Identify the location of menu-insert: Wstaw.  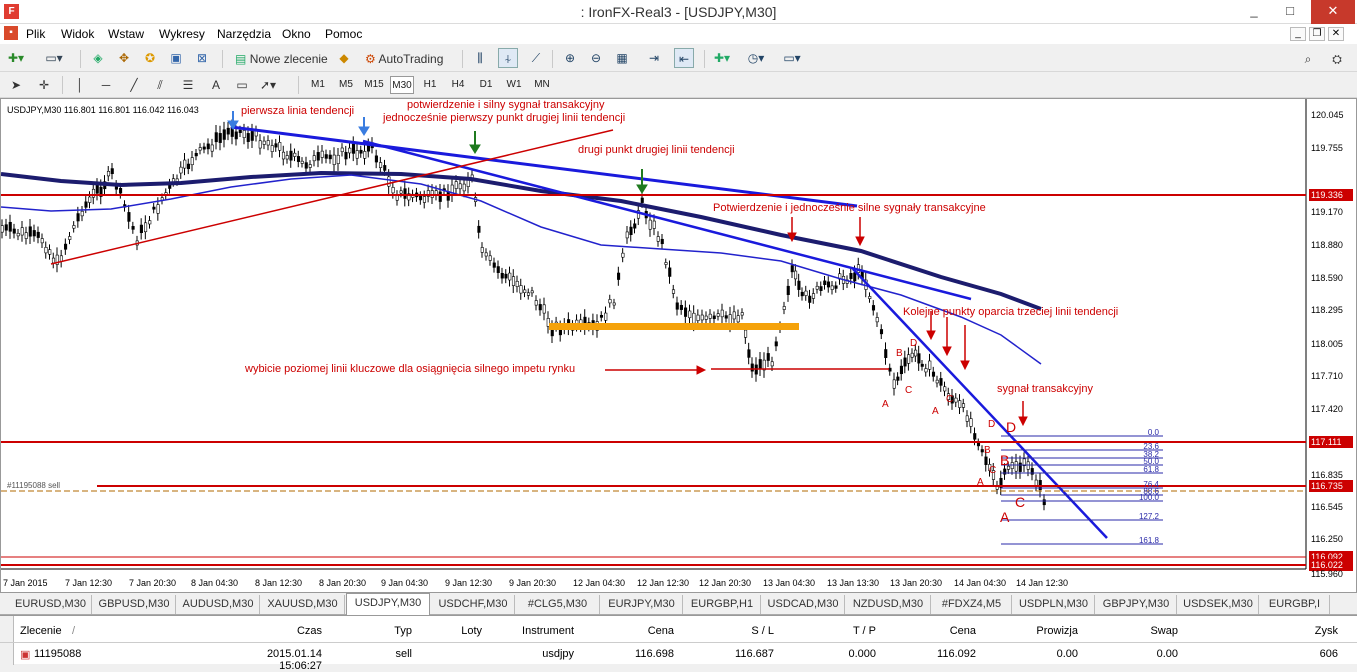
(126, 34).